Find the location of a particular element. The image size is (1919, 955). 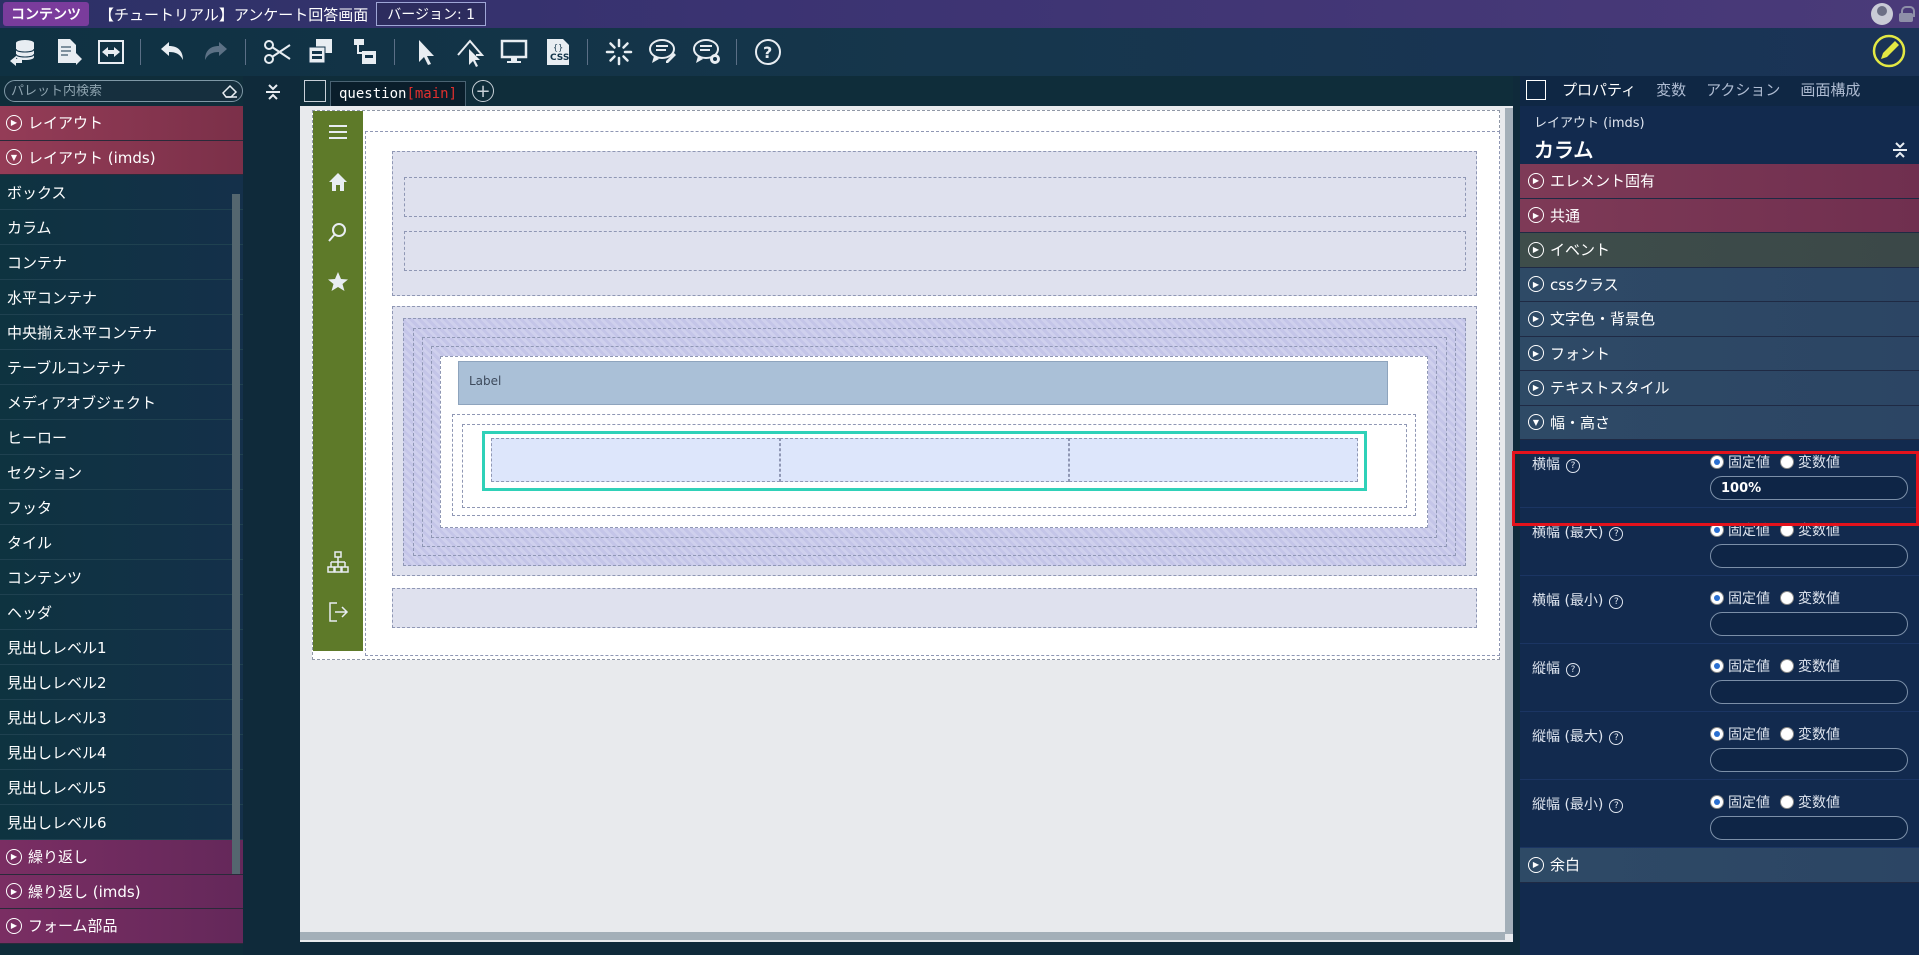

palette-item: ヘッダ is located at coordinates (121, 612).